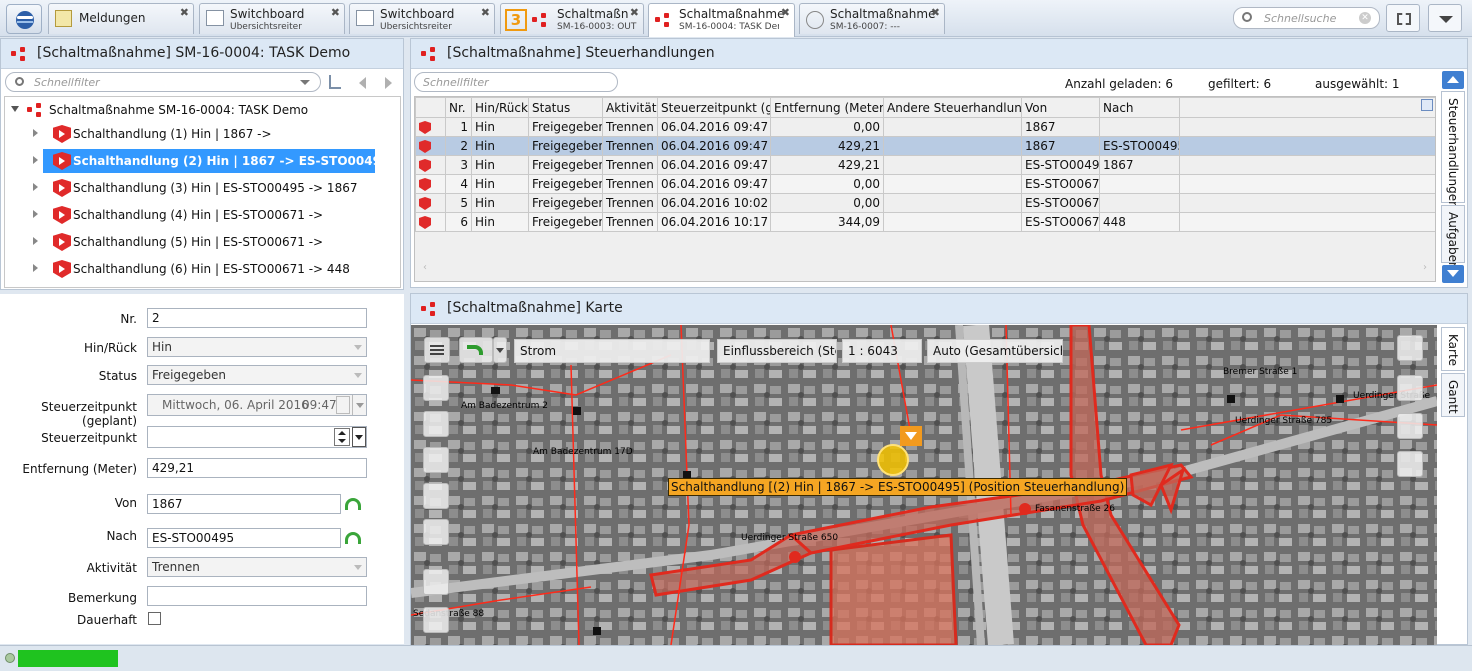 The height and width of the screenshot is (671, 1472). I want to click on rotate-tool-icon, so click(436, 460).